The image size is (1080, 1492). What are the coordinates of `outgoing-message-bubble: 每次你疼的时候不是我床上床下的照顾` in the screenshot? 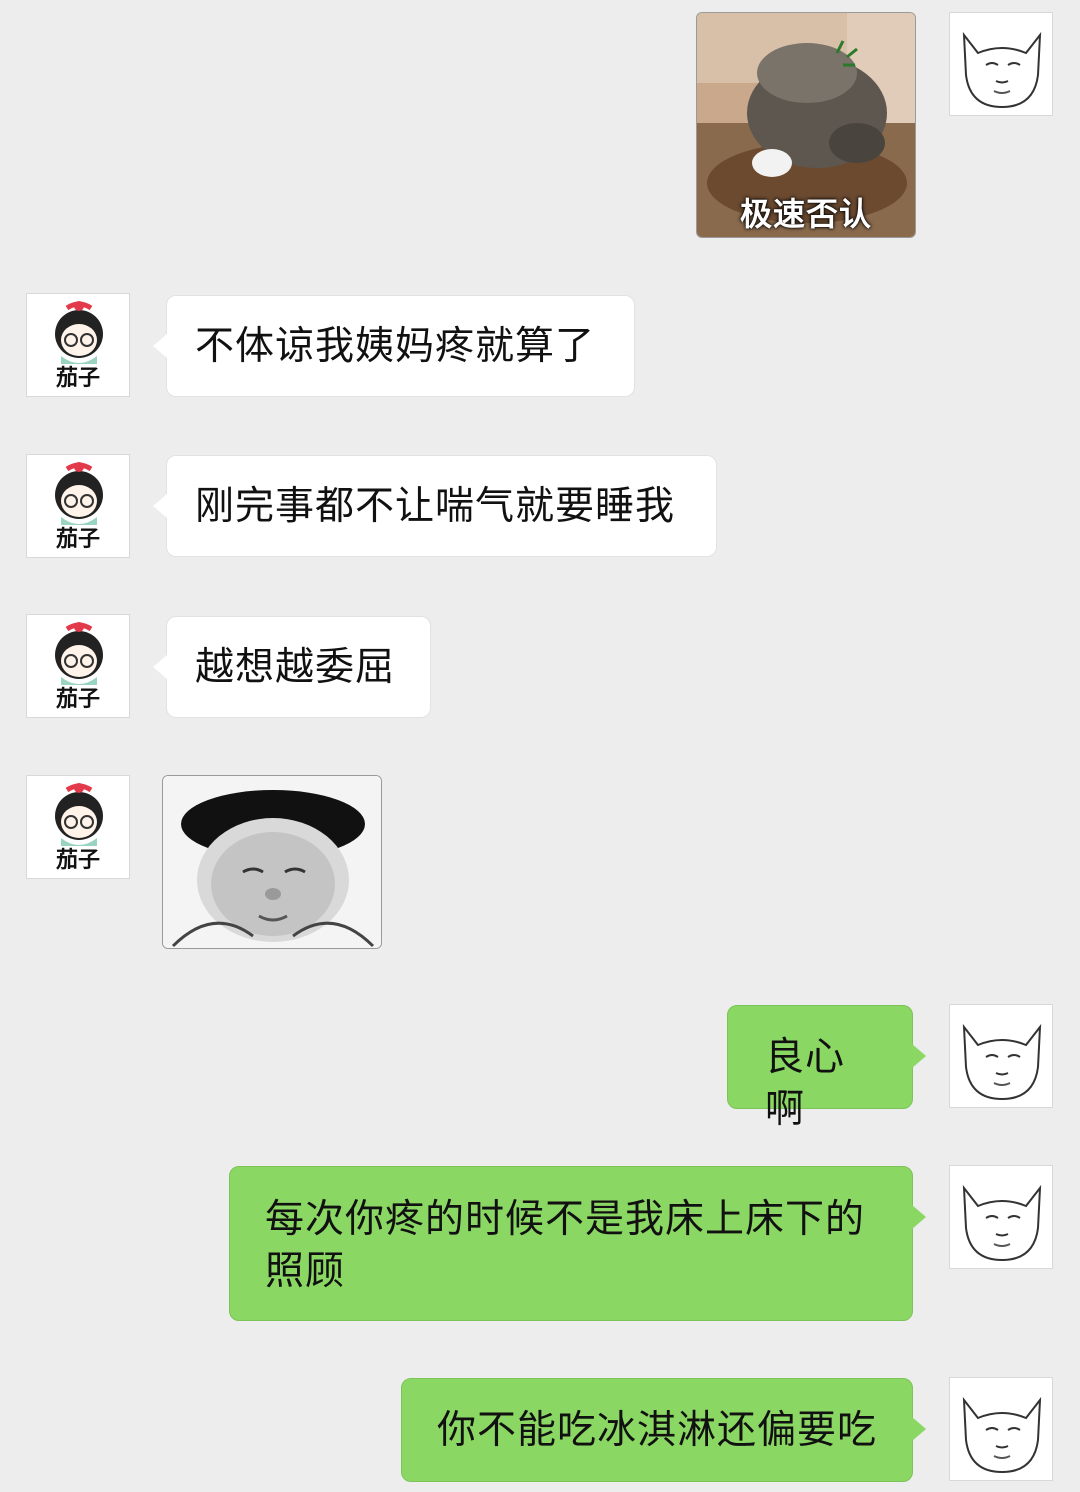 It's located at (577, 1243).